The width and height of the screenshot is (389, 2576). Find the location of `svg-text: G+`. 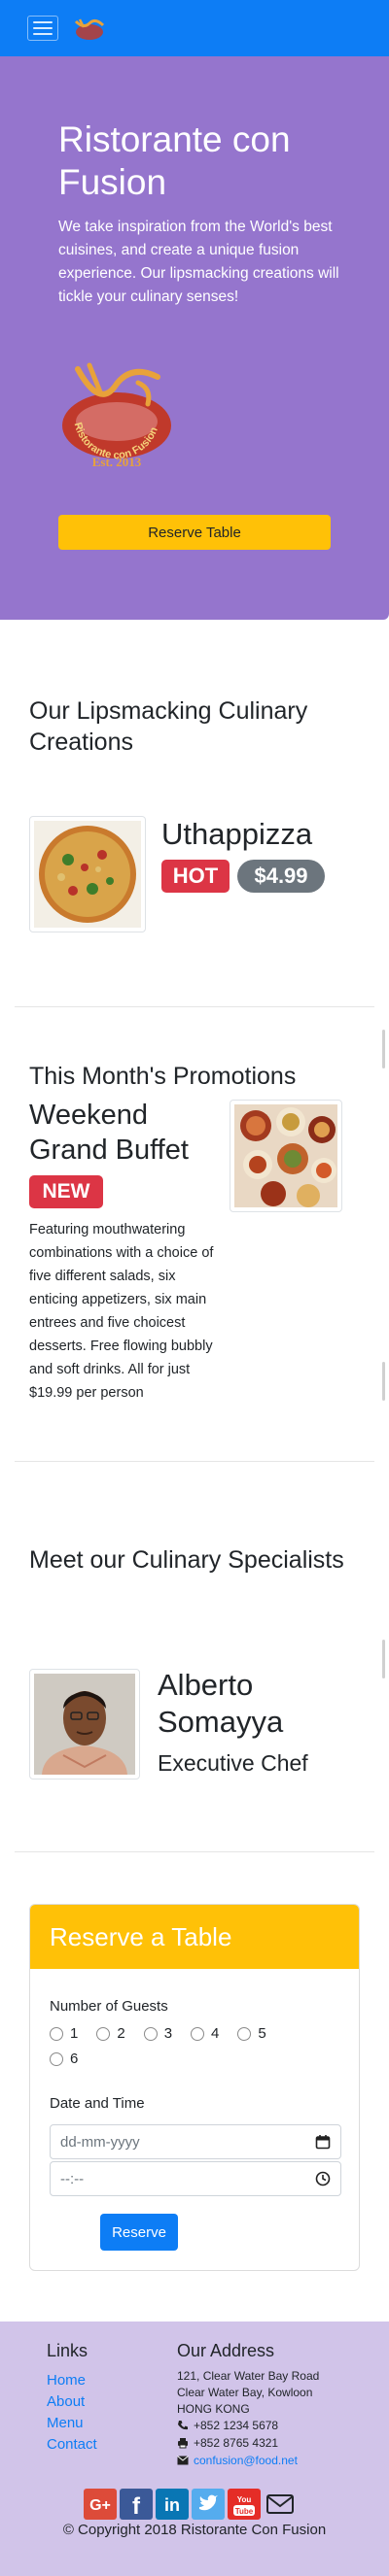

svg-text: G+ is located at coordinates (100, 2505).